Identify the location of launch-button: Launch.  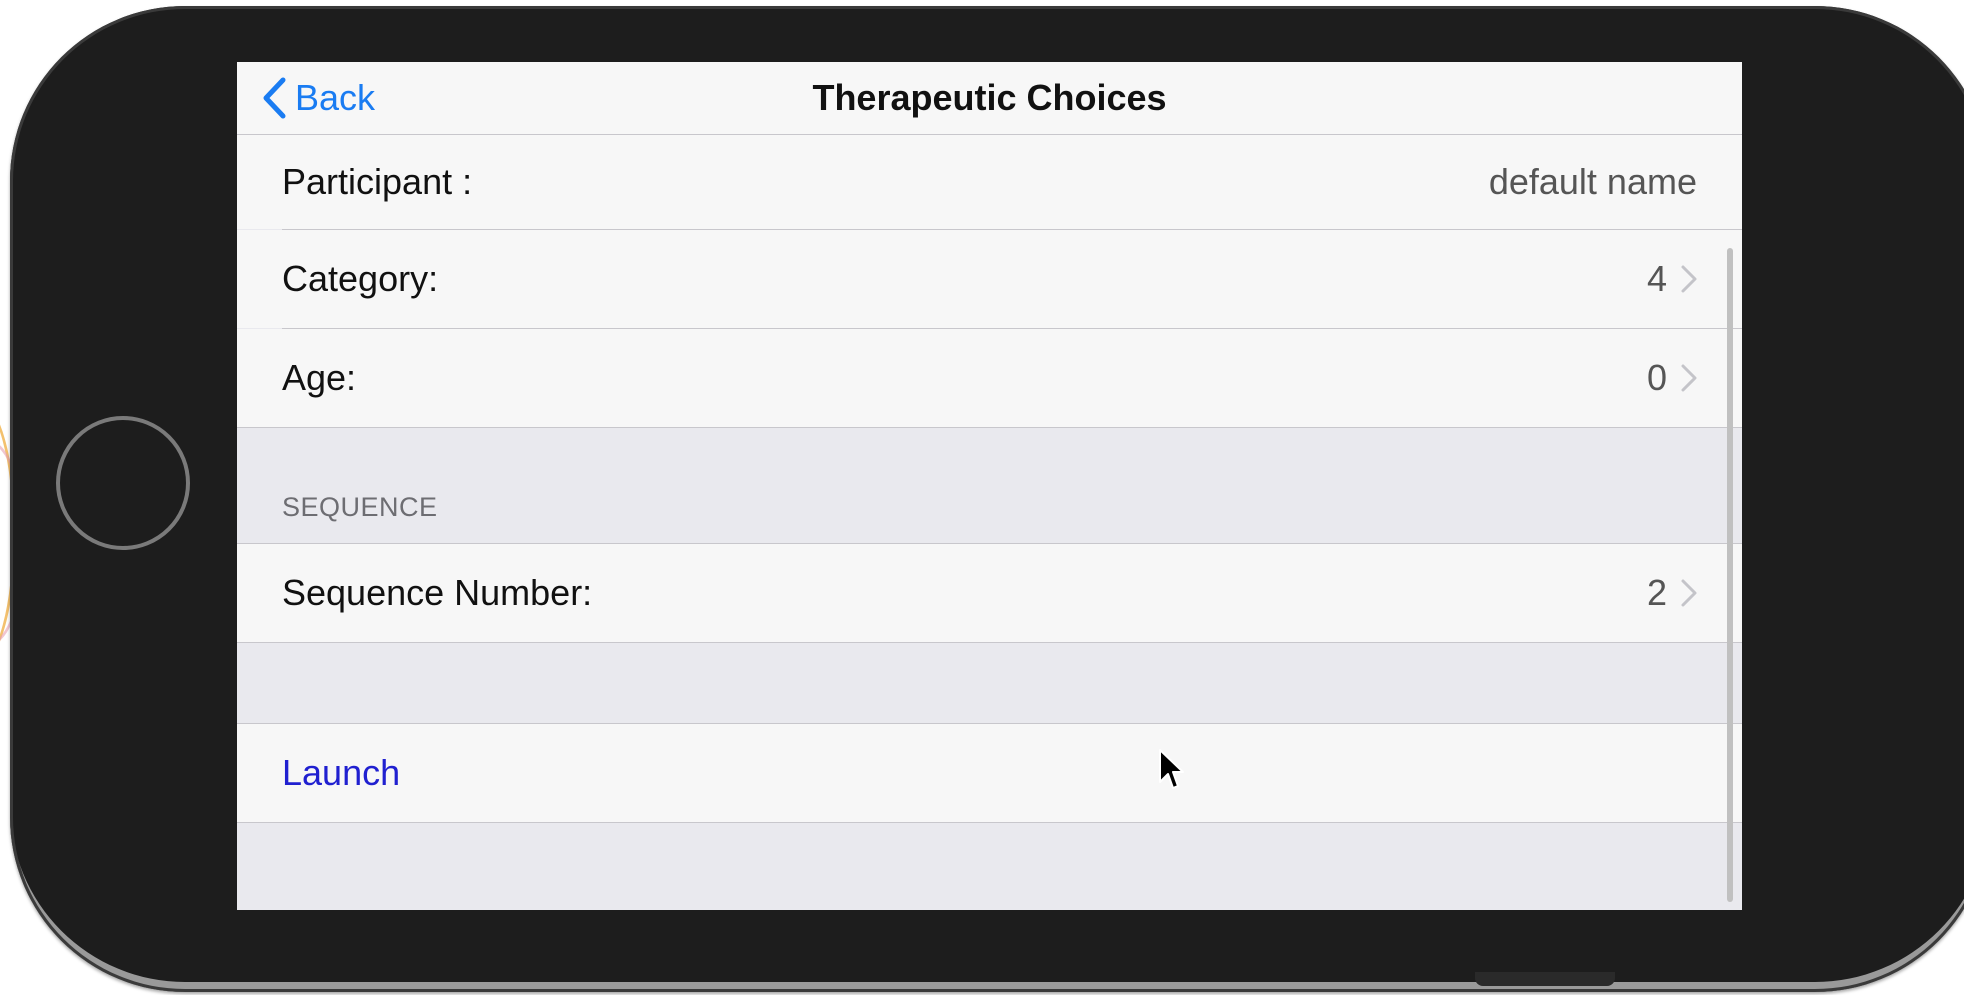
(341, 773).